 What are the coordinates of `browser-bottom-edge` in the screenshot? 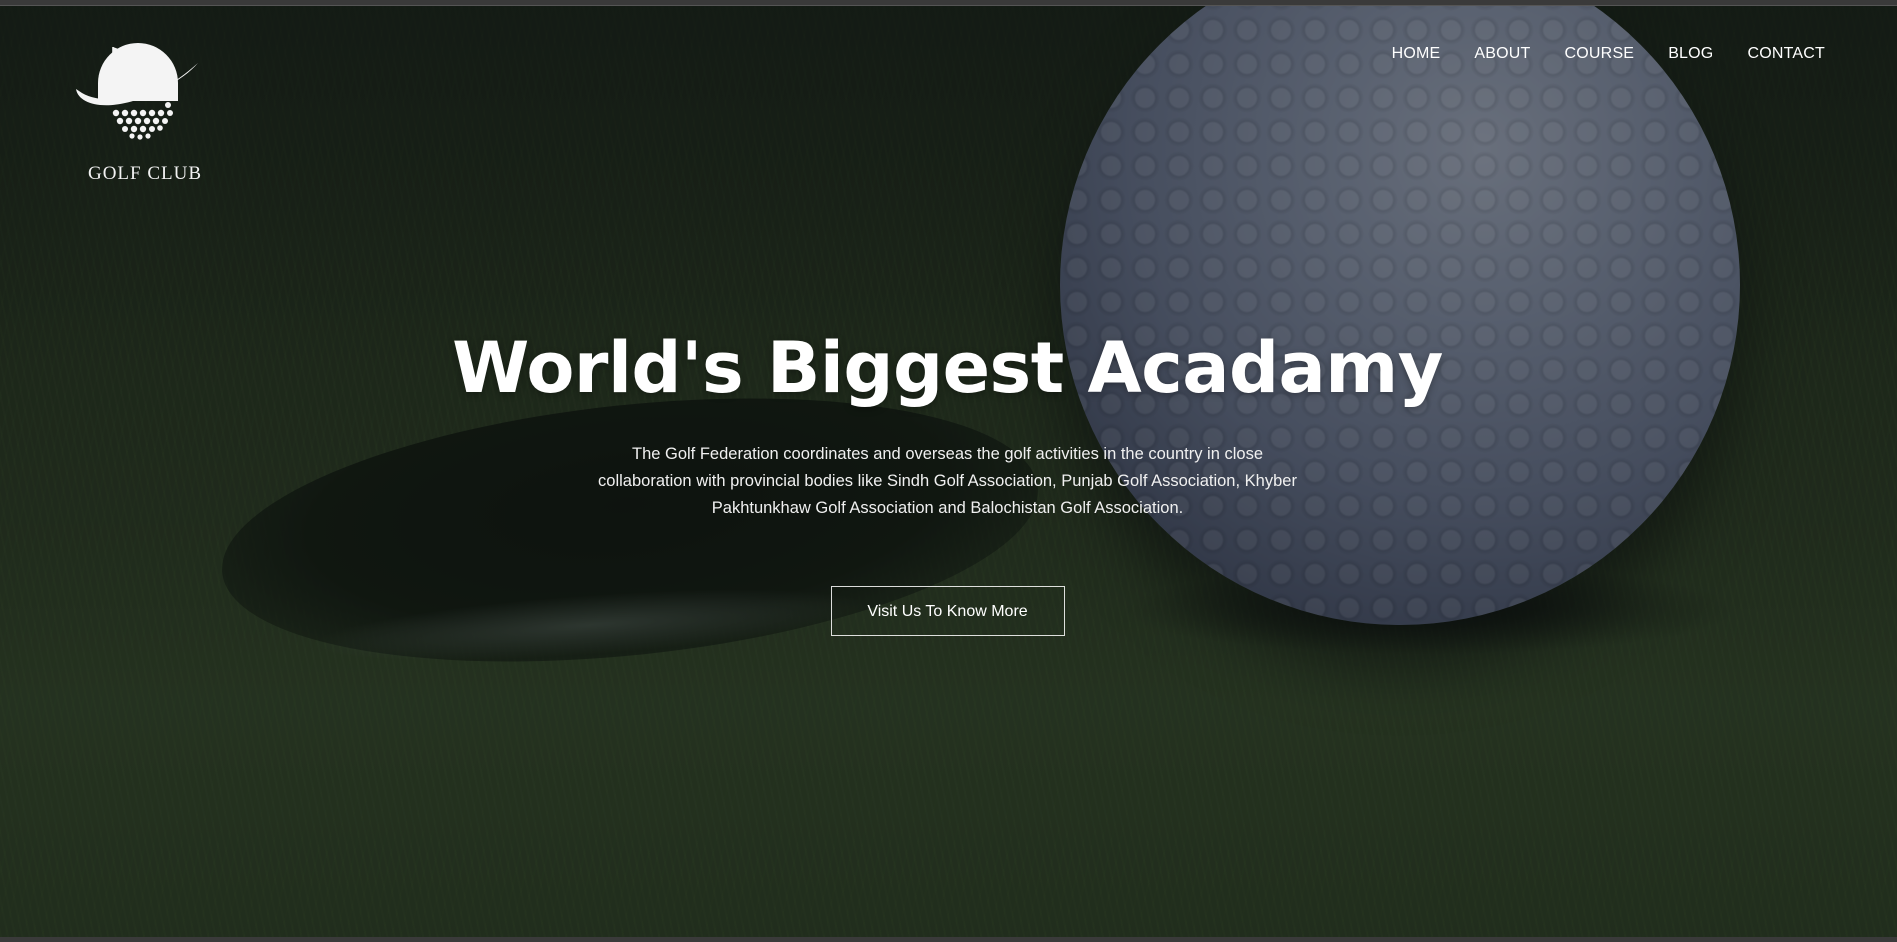 It's located at (948, 939).